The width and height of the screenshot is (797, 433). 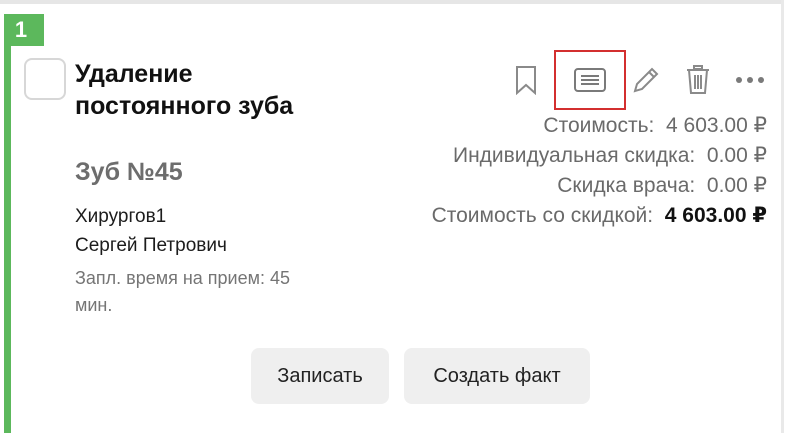 I want to click on doctor-name: Хирургов1 Сергей Петрович, so click(x=195, y=231).